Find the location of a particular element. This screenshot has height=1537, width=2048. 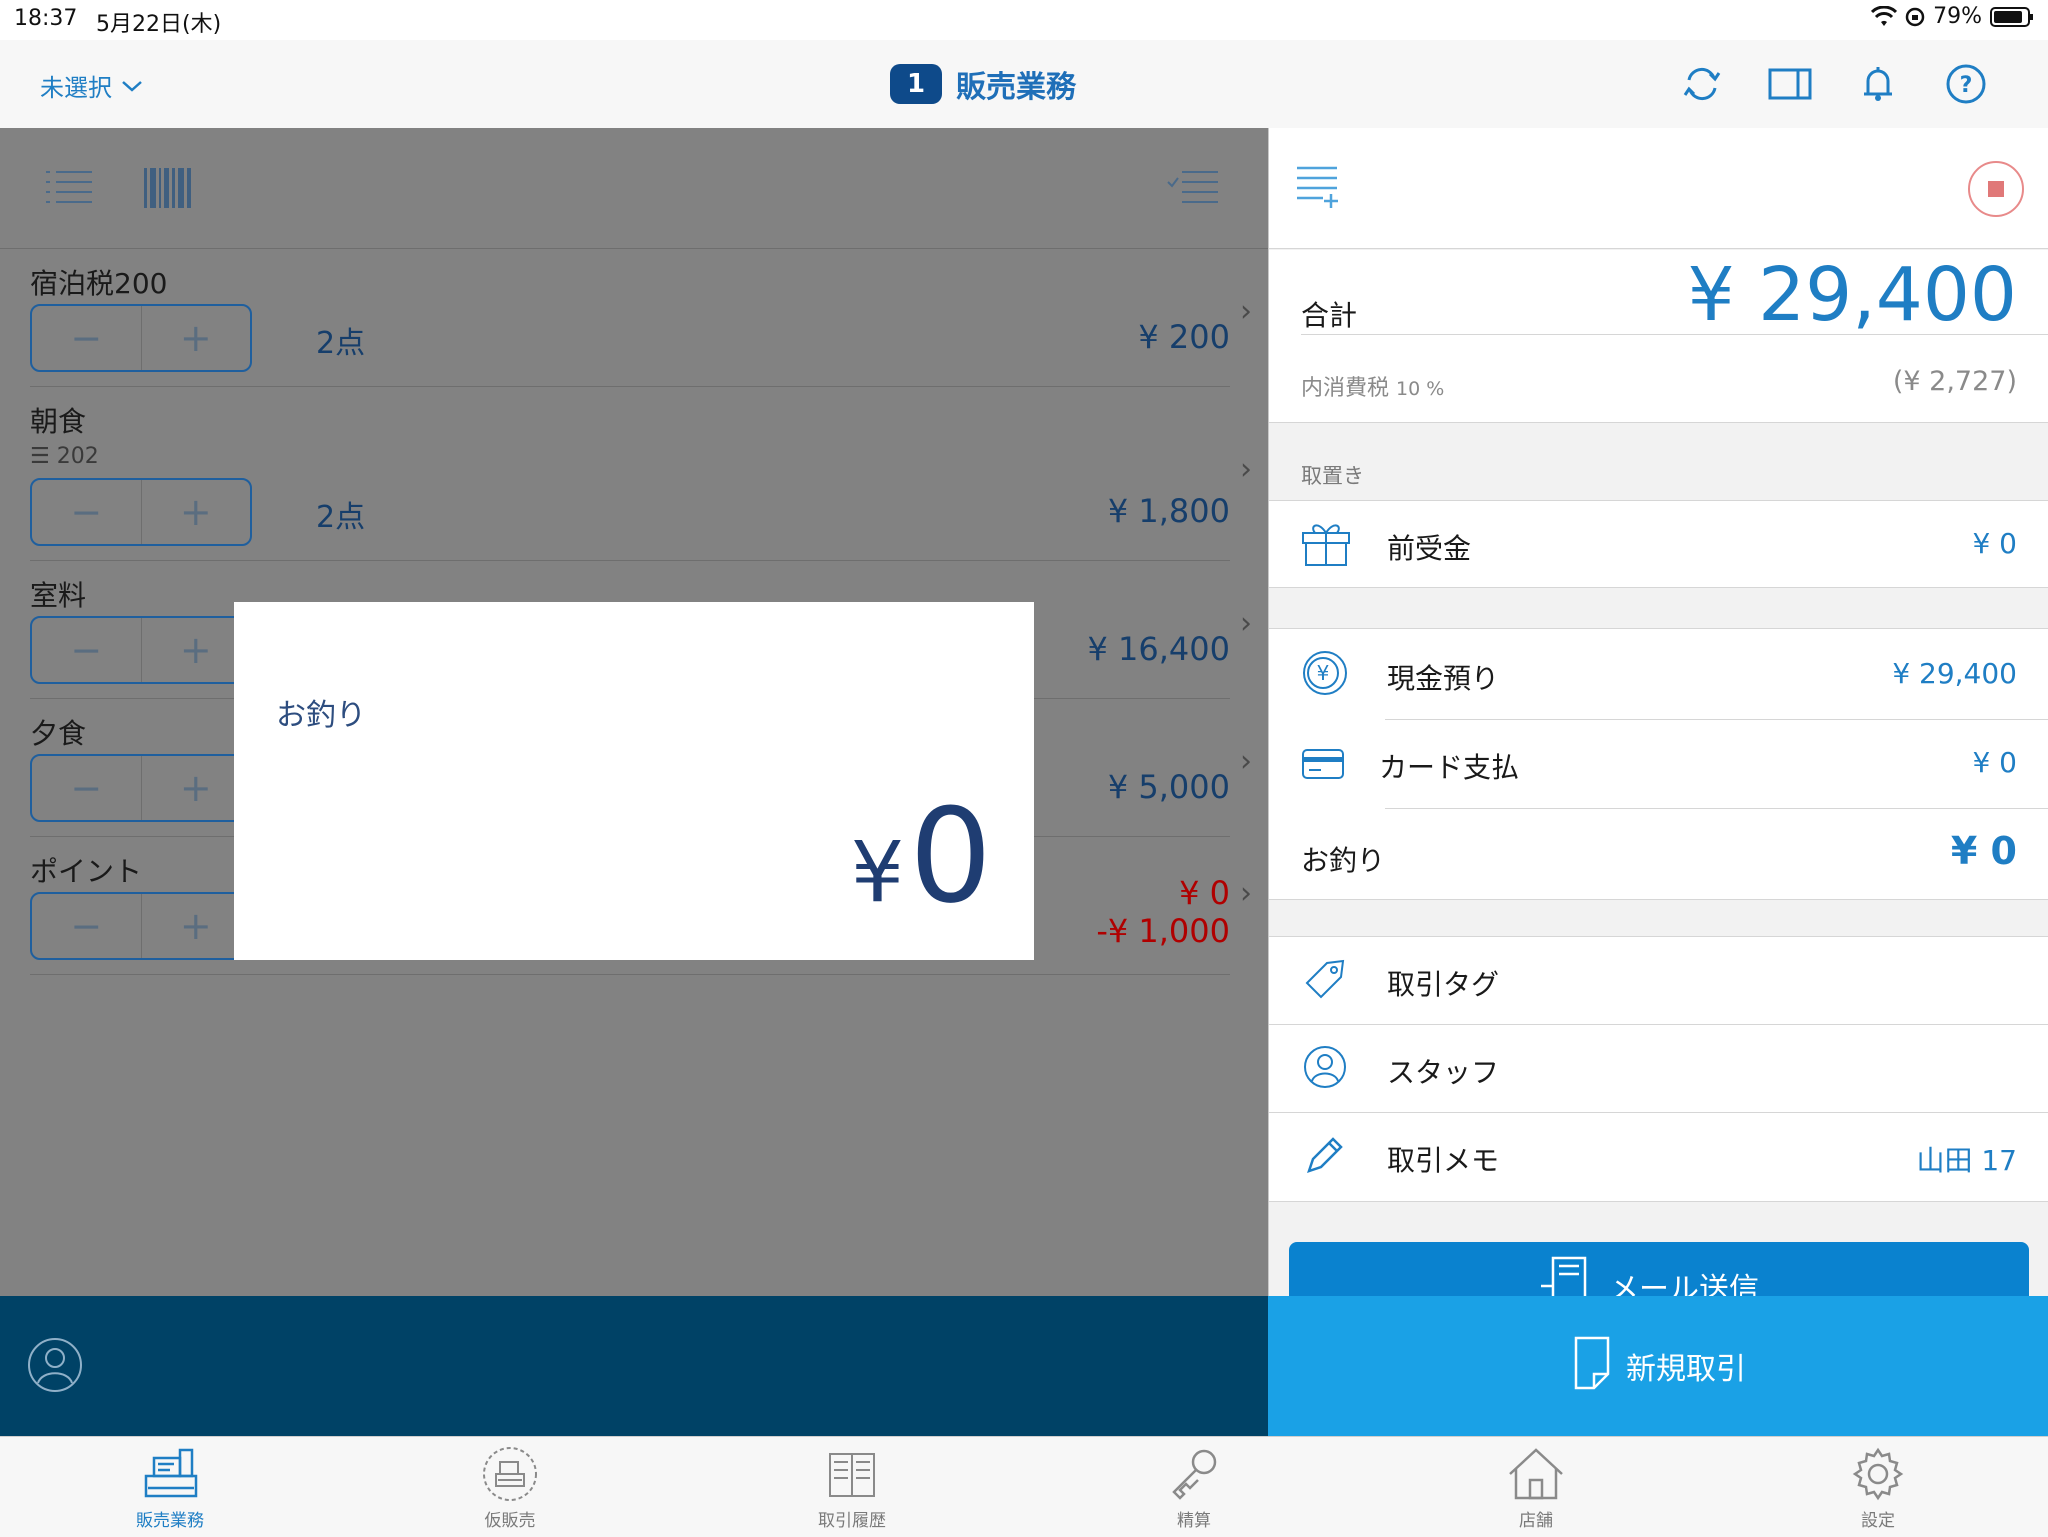

house-icon is located at coordinates (1536, 1474).